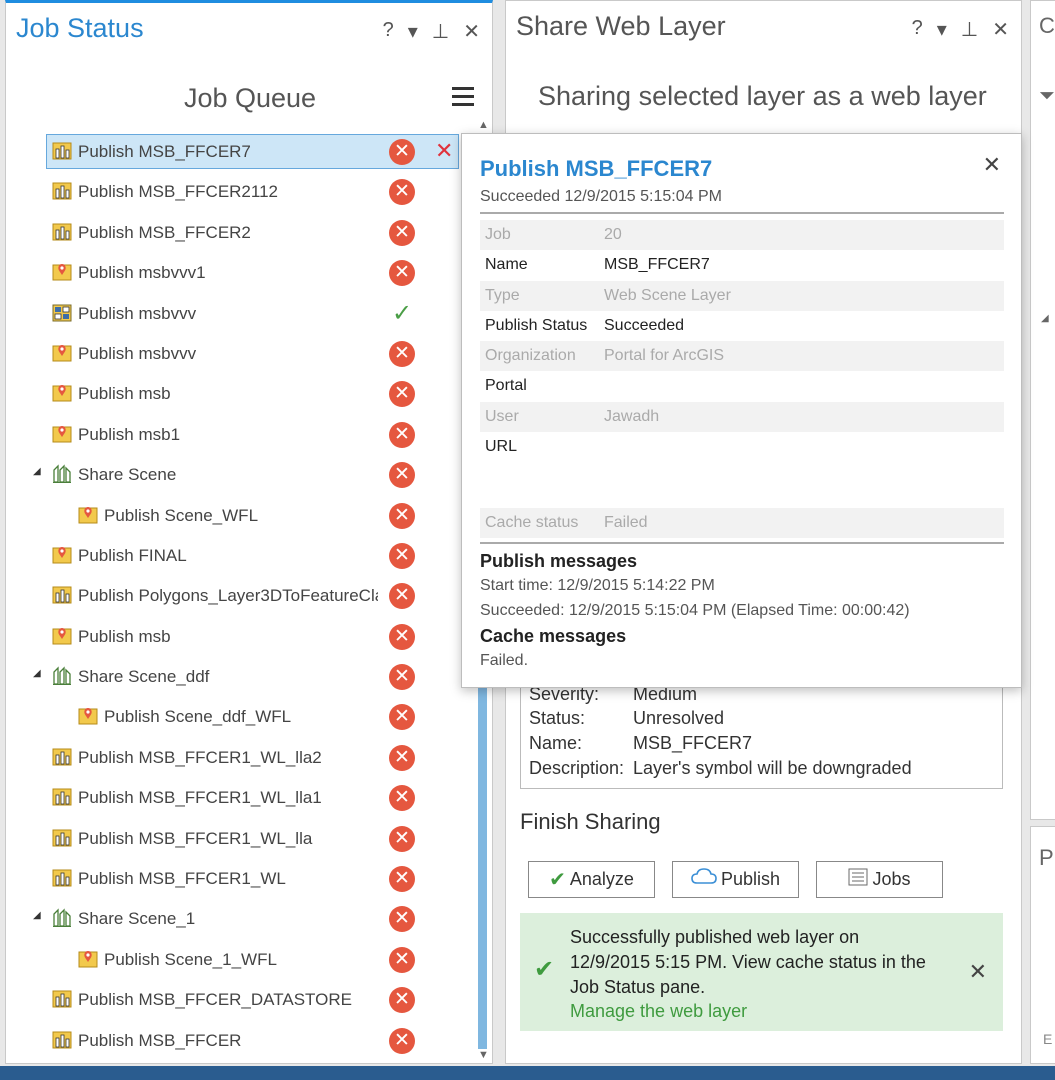 The height and width of the screenshot is (1080, 1055). Describe the element at coordinates (127, 475) in the screenshot. I see `job-label: Share Scene` at that location.